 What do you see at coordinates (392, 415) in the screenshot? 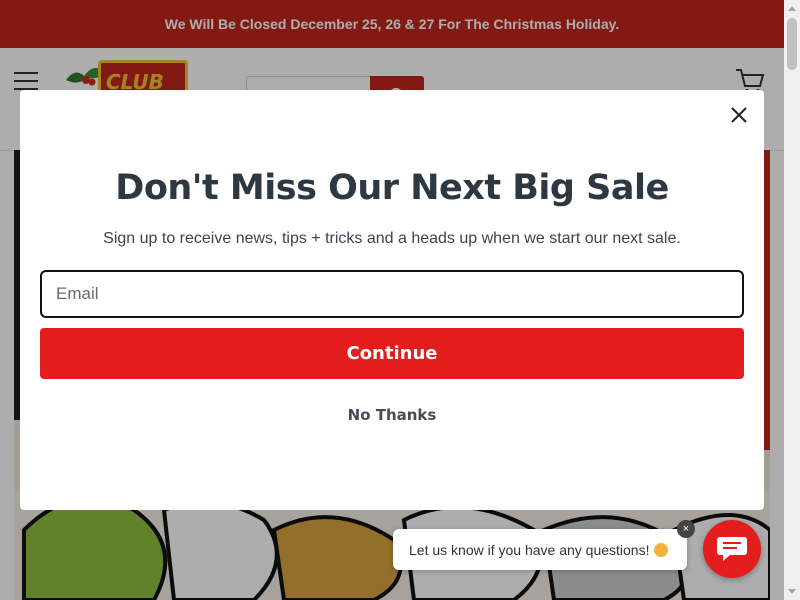
I see `no-thanks-link: No Thanks` at bounding box center [392, 415].